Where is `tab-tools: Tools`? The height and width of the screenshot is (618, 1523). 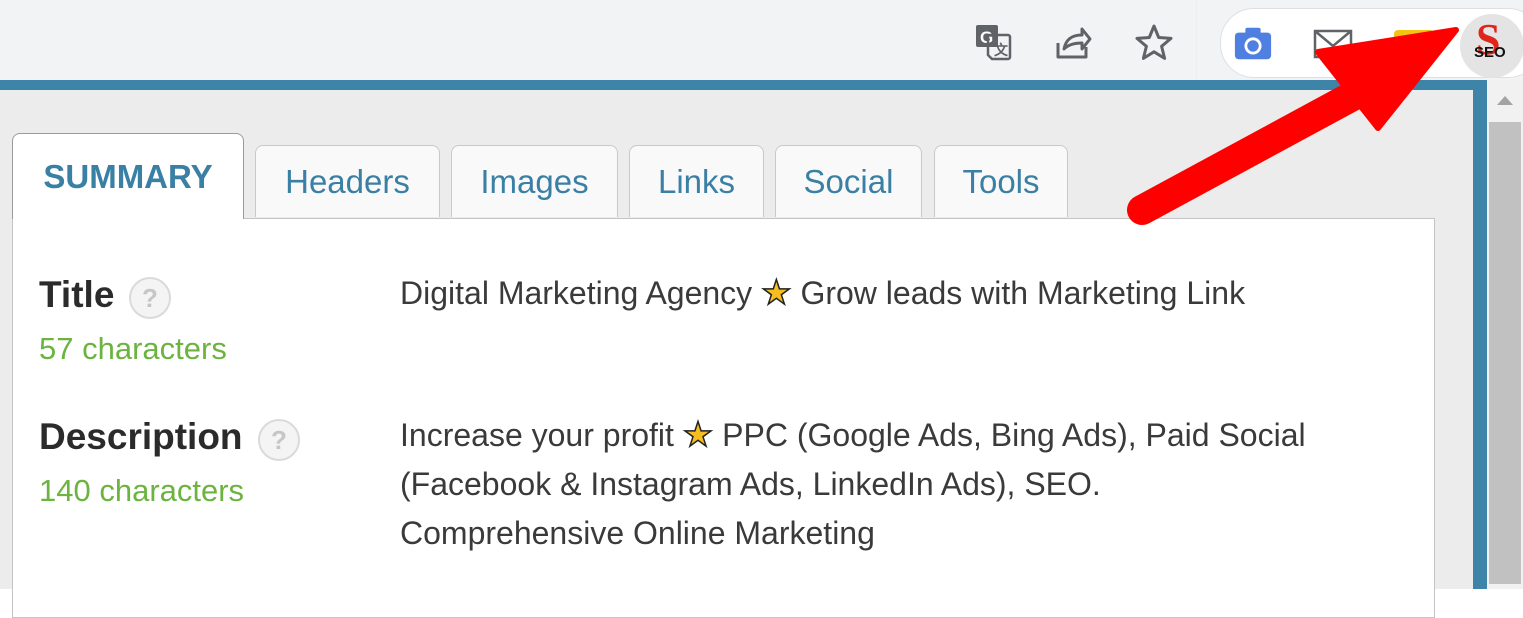 tab-tools: Tools is located at coordinates (1001, 181).